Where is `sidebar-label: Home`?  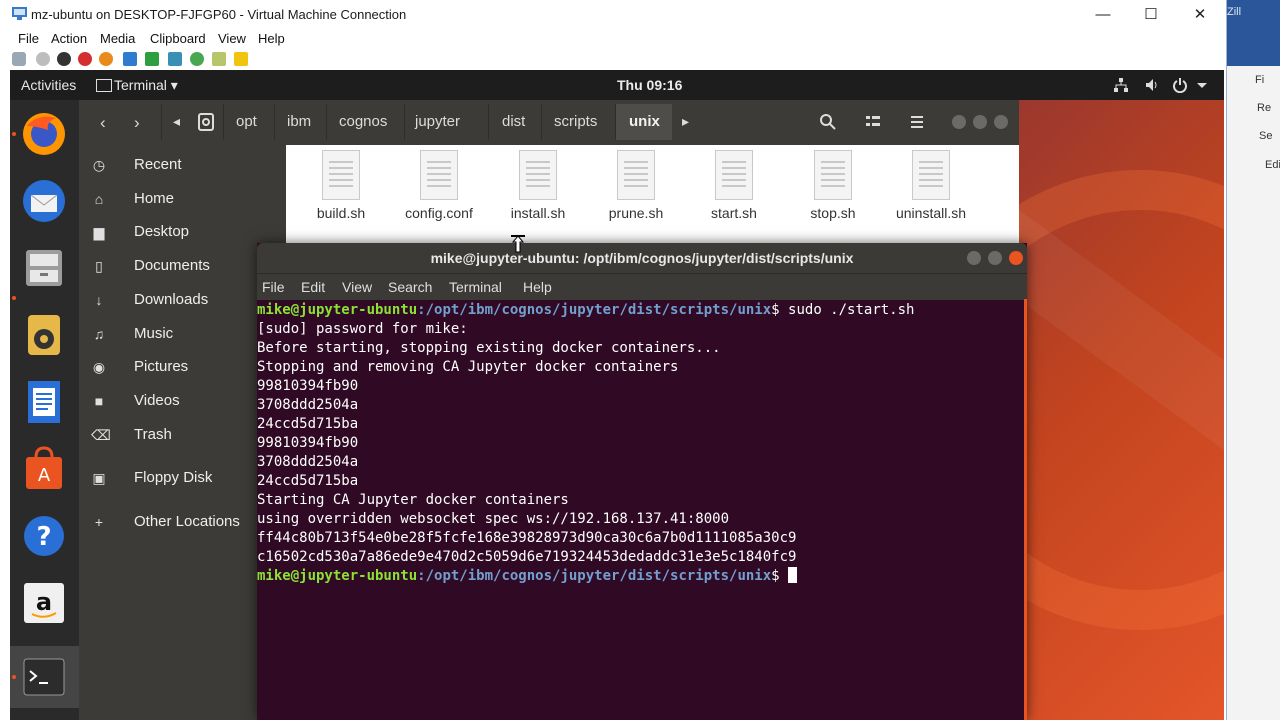
sidebar-label: Home is located at coordinates (154, 198).